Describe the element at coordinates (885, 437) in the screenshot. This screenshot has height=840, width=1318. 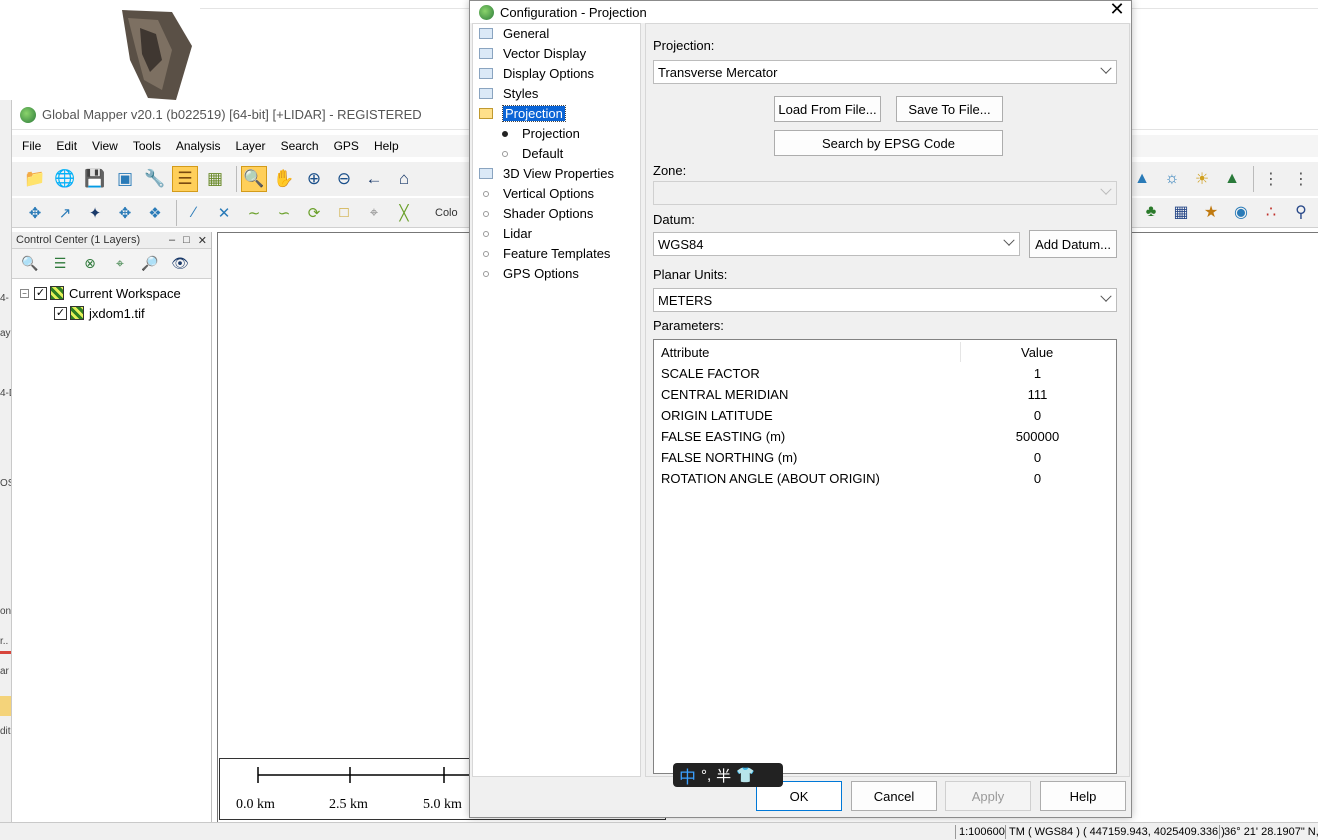
I see `table-row: FALSE EASTING (m) 500000` at that location.